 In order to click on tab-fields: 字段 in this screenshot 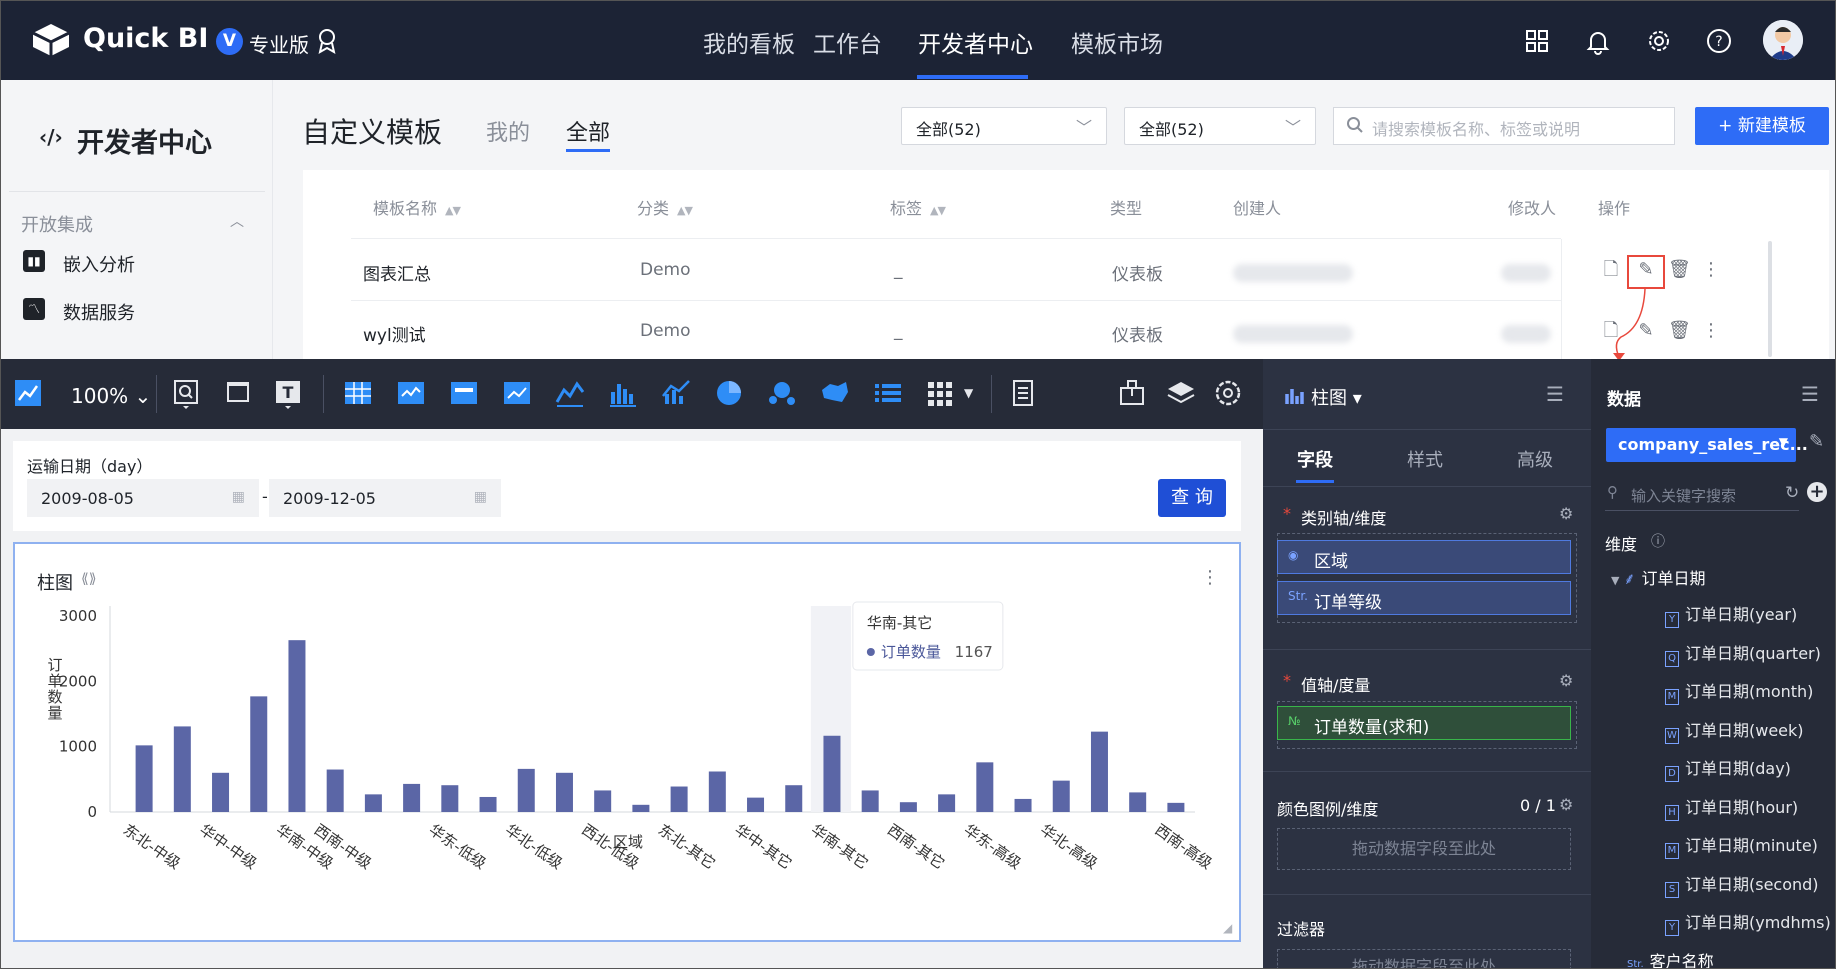, I will do `click(1315, 459)`.